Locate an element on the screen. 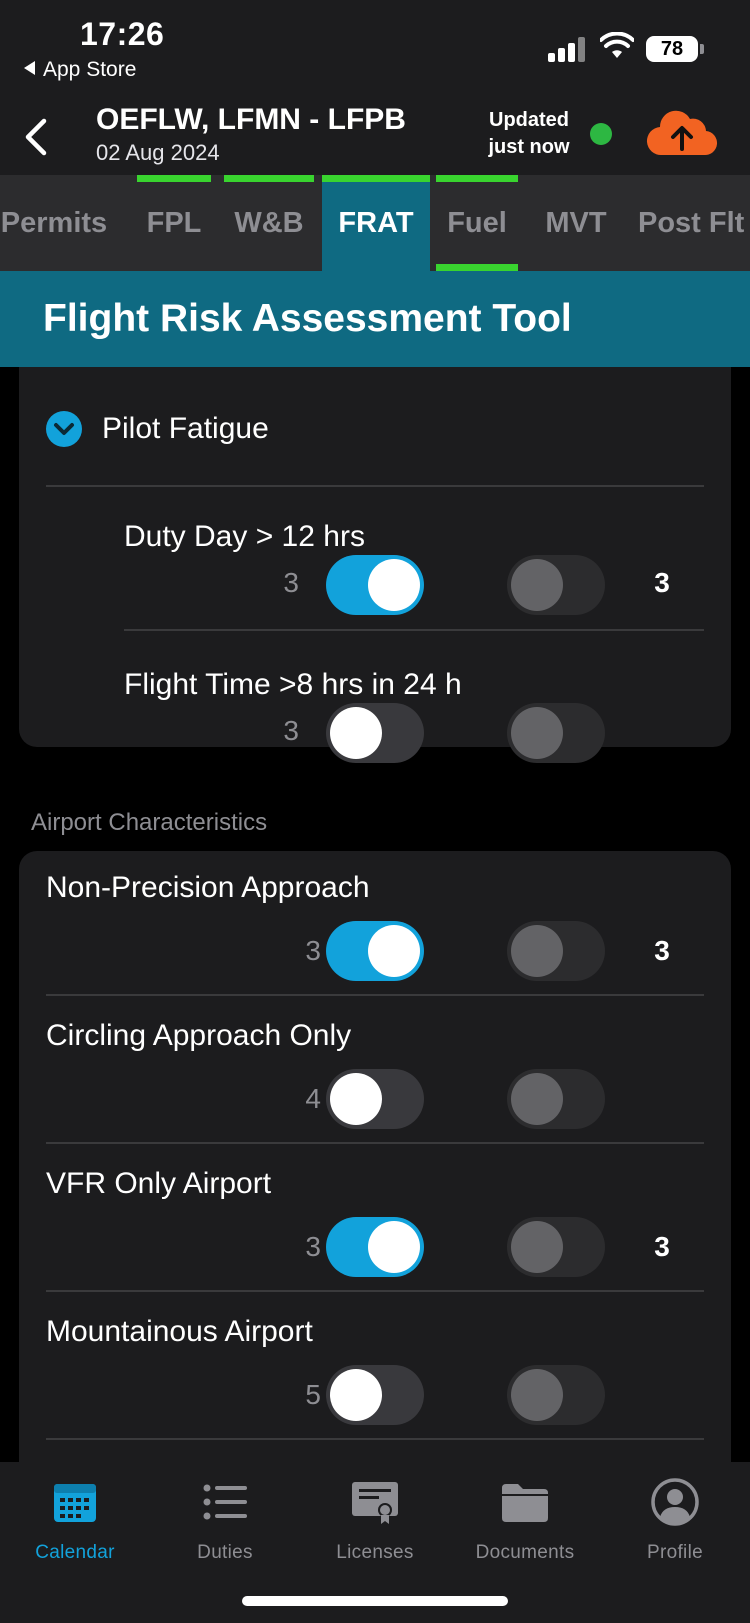  tabbar-documents-label: Documents is located at coordinates (525, 1552).